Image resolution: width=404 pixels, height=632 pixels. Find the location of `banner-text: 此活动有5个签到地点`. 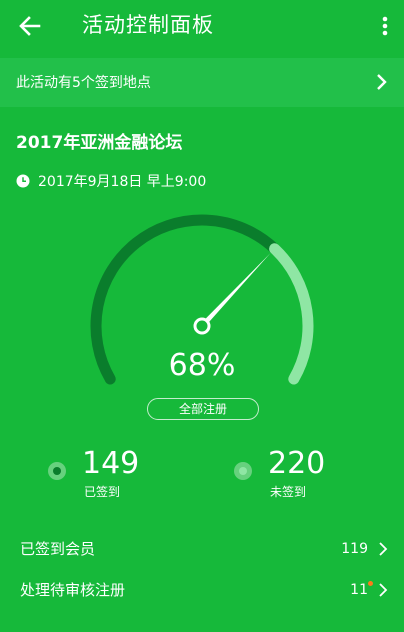

banner-text: 此活动有5个签到地点 is located at coordinates (83, 83).